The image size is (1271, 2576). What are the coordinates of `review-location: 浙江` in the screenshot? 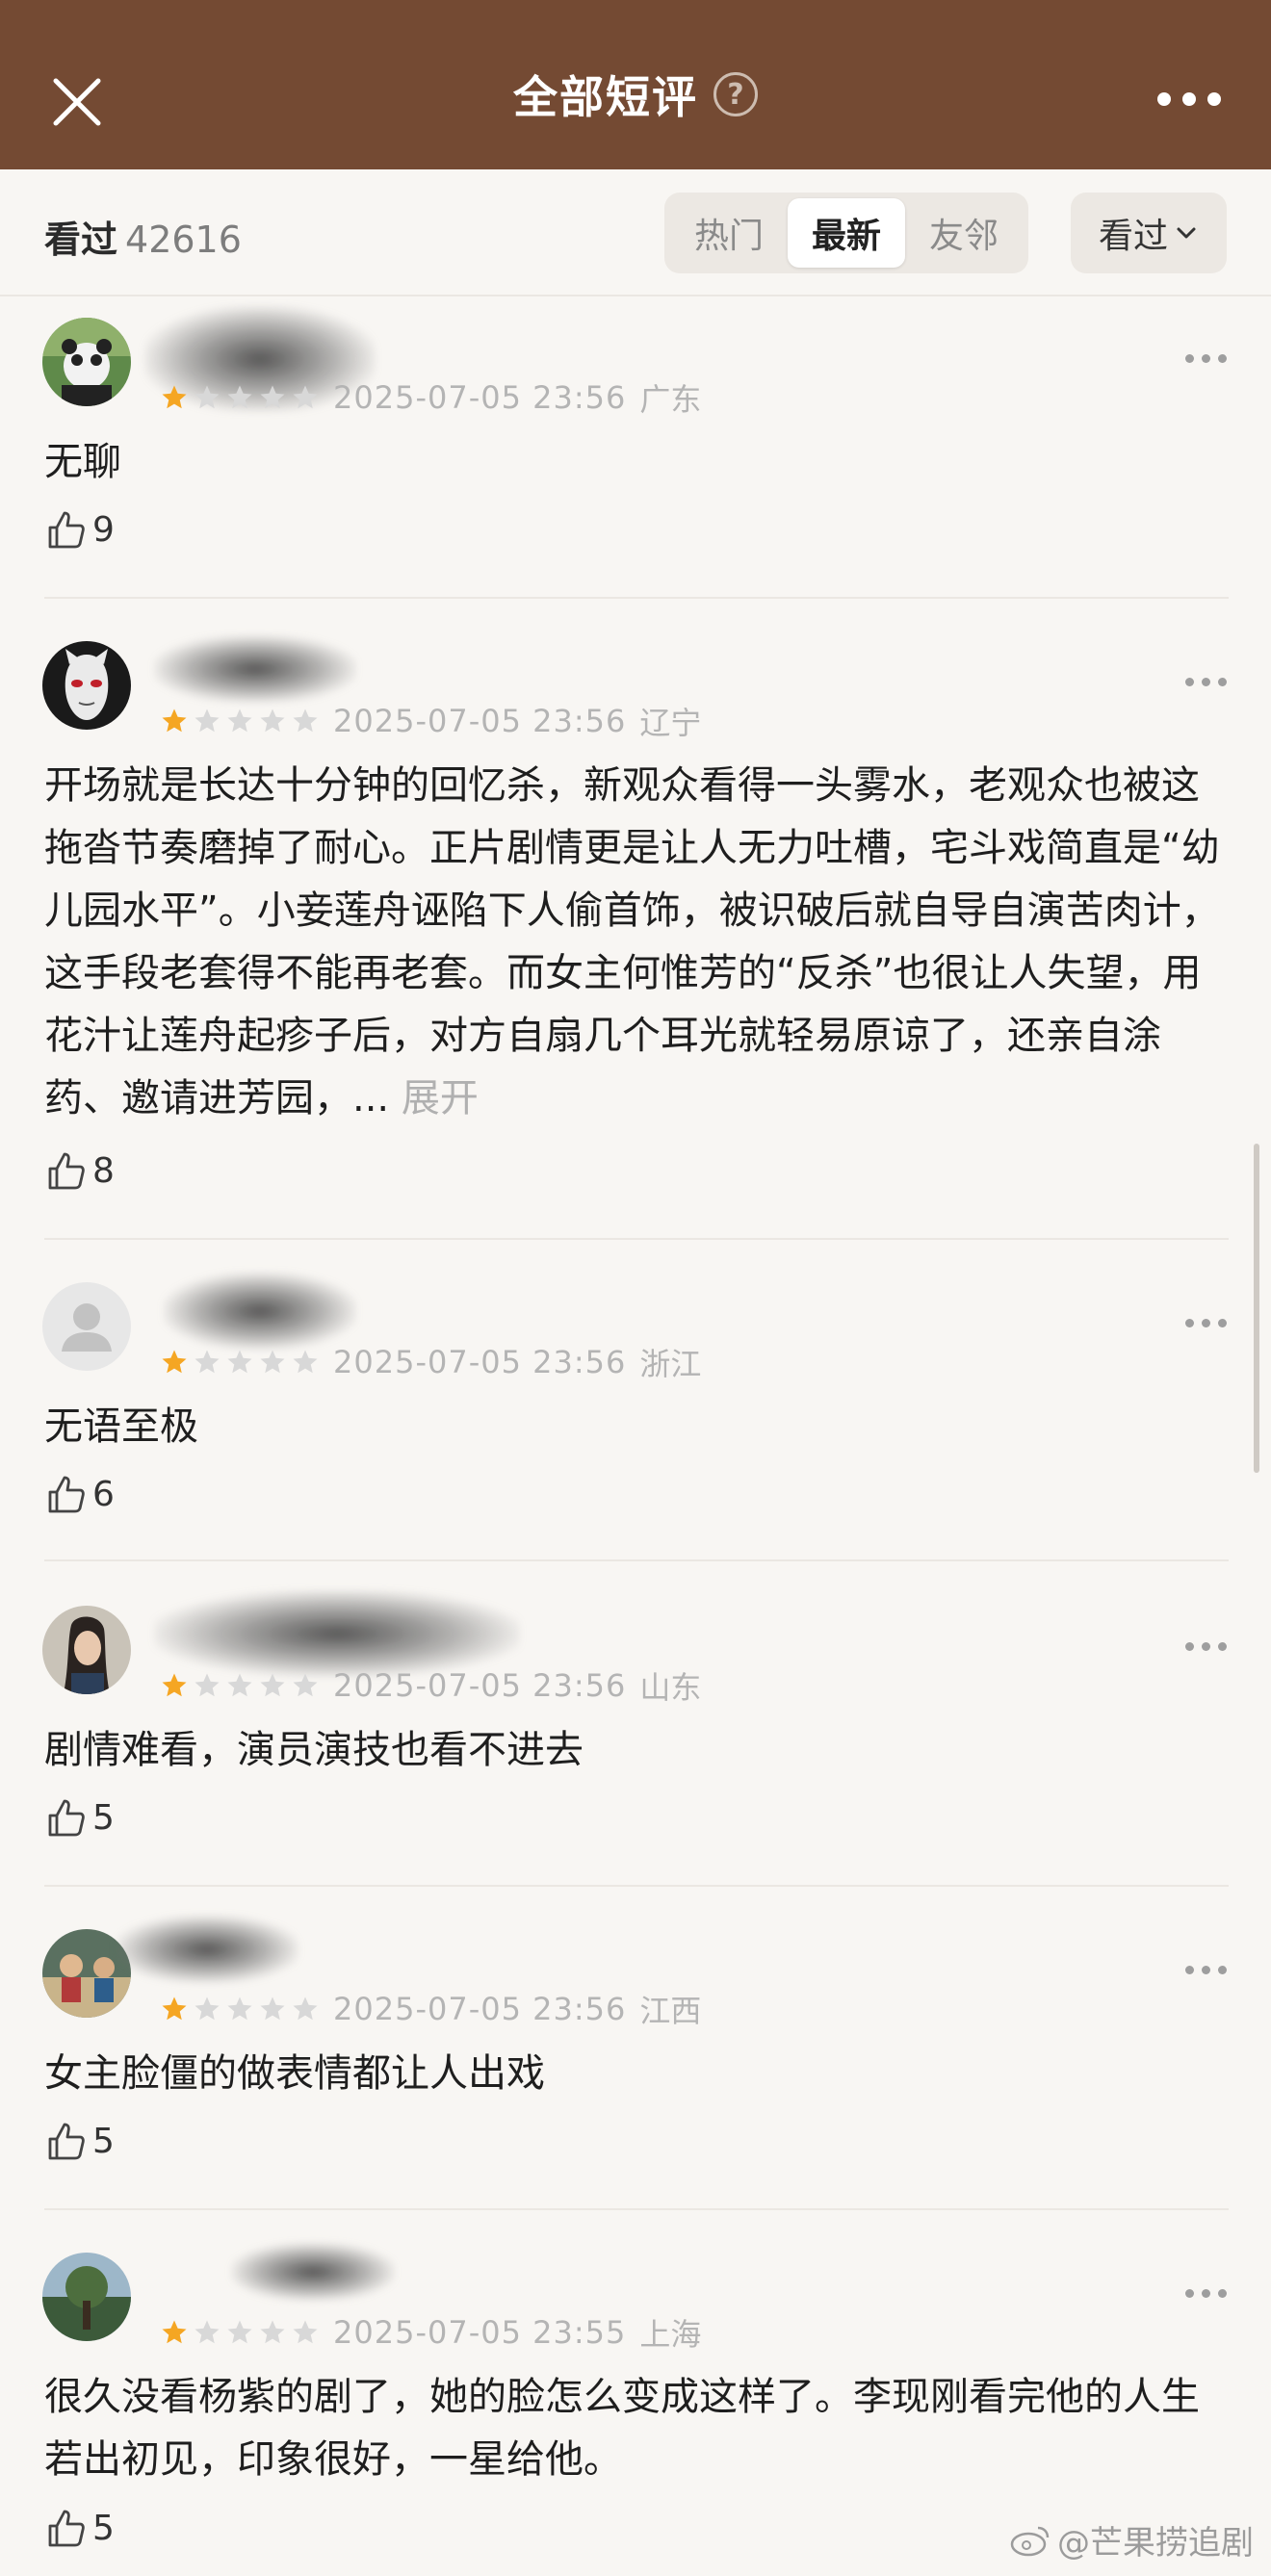 It's located at (670, 1364).